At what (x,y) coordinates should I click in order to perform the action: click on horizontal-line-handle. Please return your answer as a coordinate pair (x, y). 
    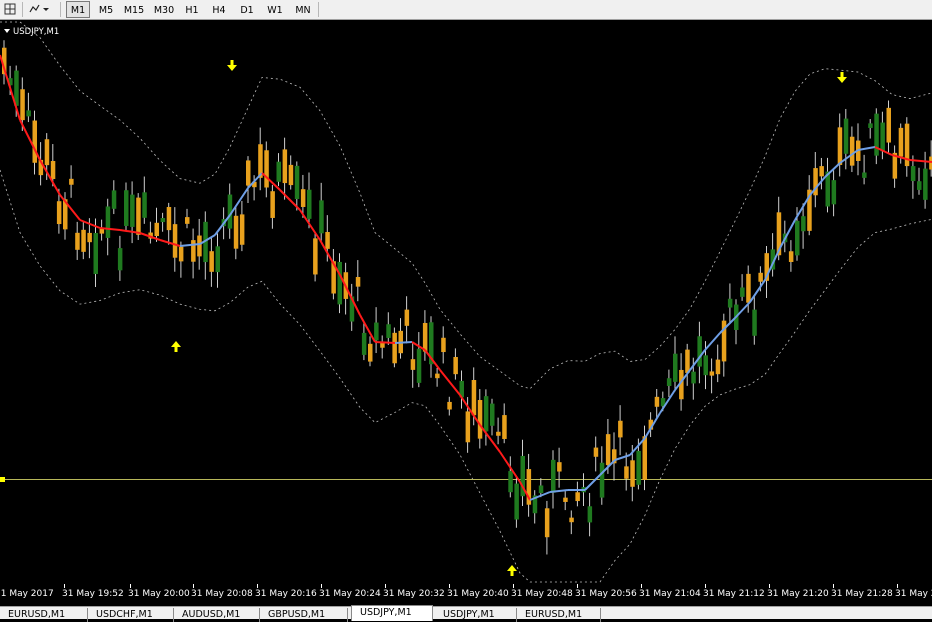
    Looking at the image, I should click on (2, 479).